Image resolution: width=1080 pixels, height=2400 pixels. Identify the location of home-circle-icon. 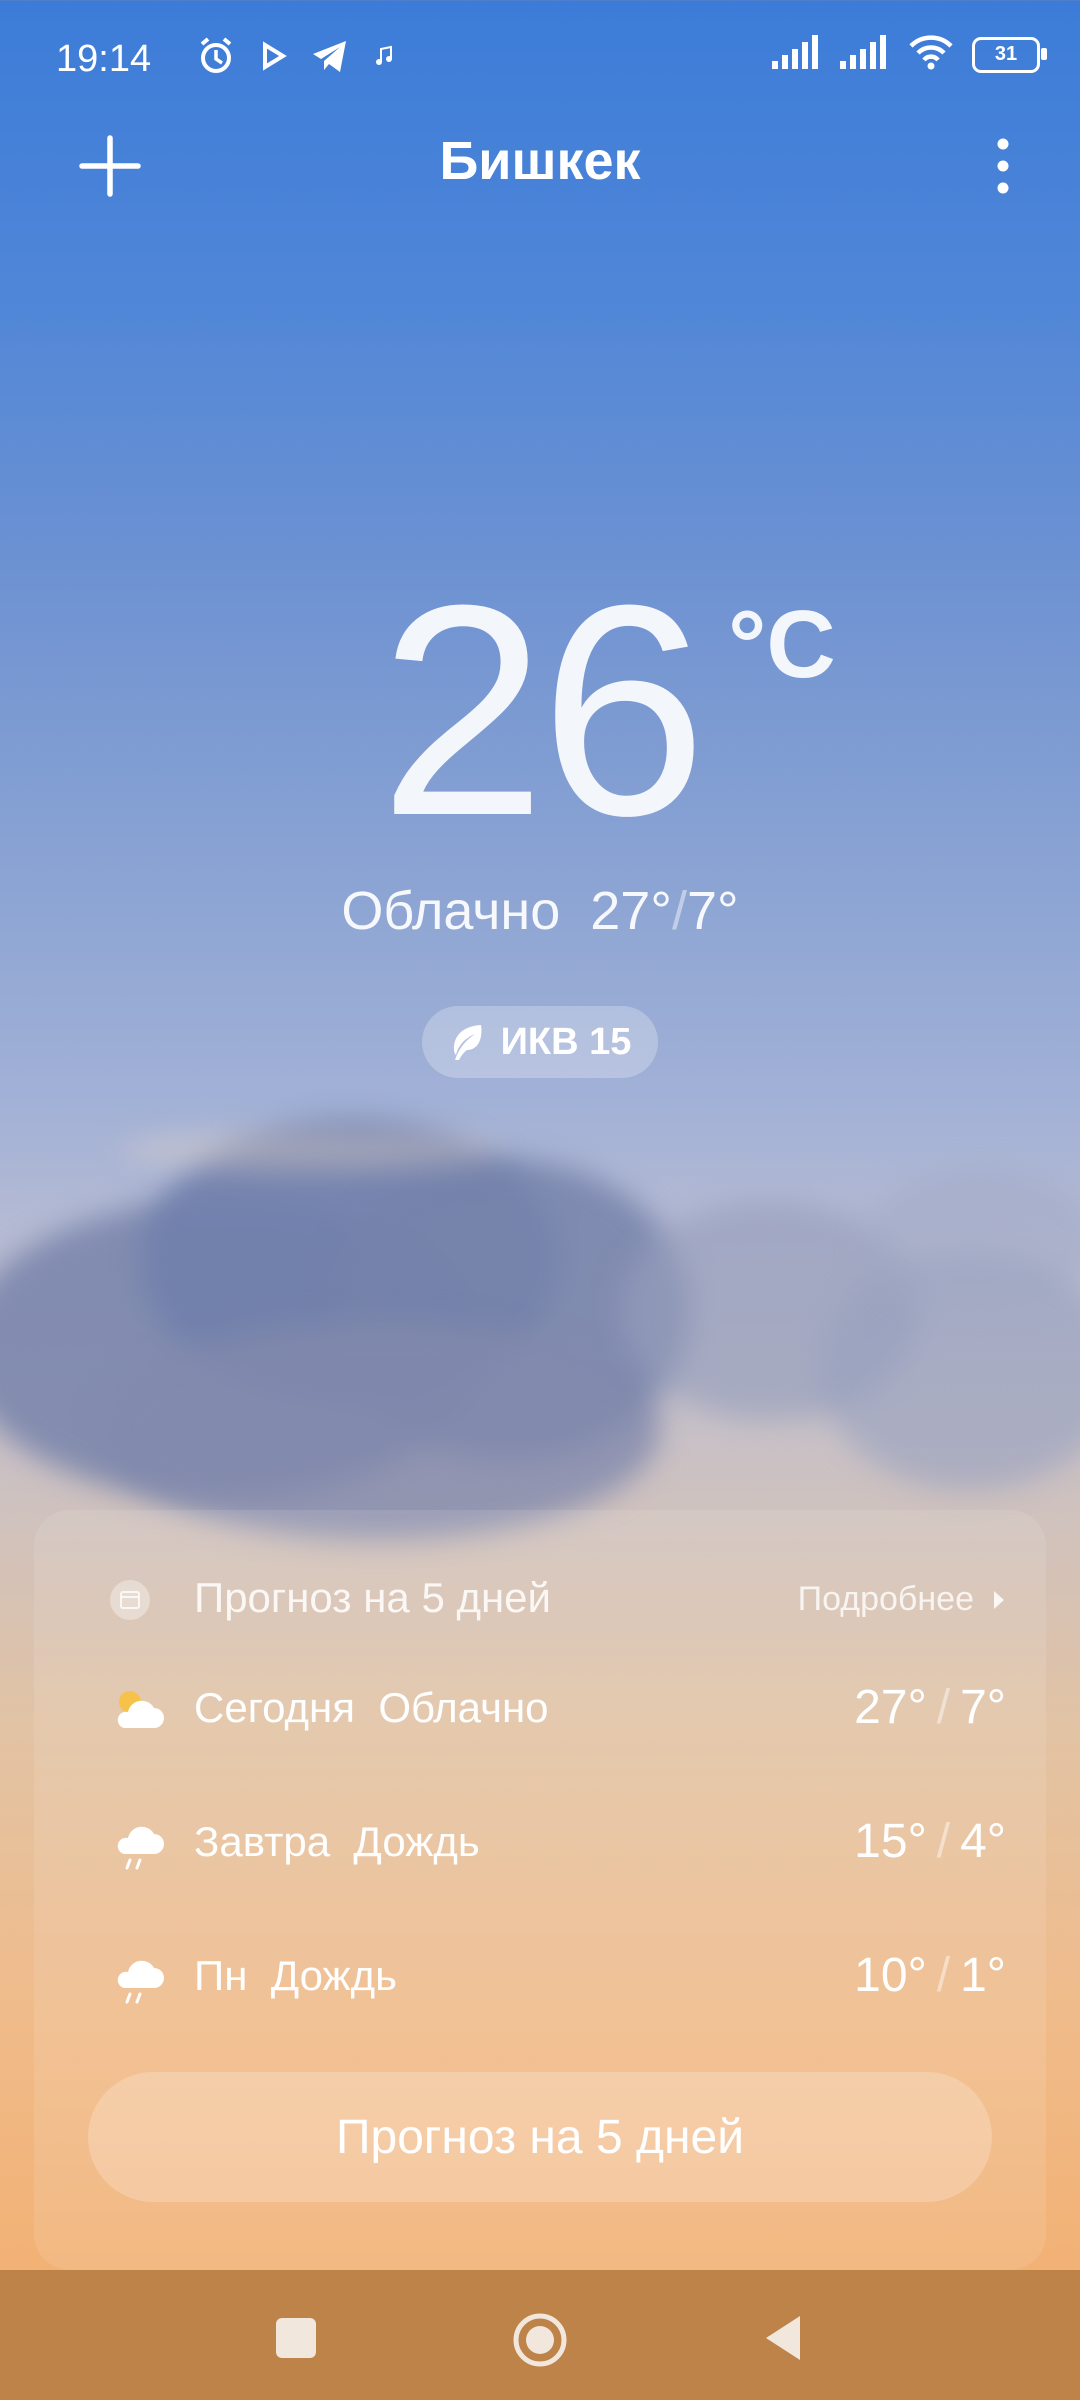
(540, 2340).